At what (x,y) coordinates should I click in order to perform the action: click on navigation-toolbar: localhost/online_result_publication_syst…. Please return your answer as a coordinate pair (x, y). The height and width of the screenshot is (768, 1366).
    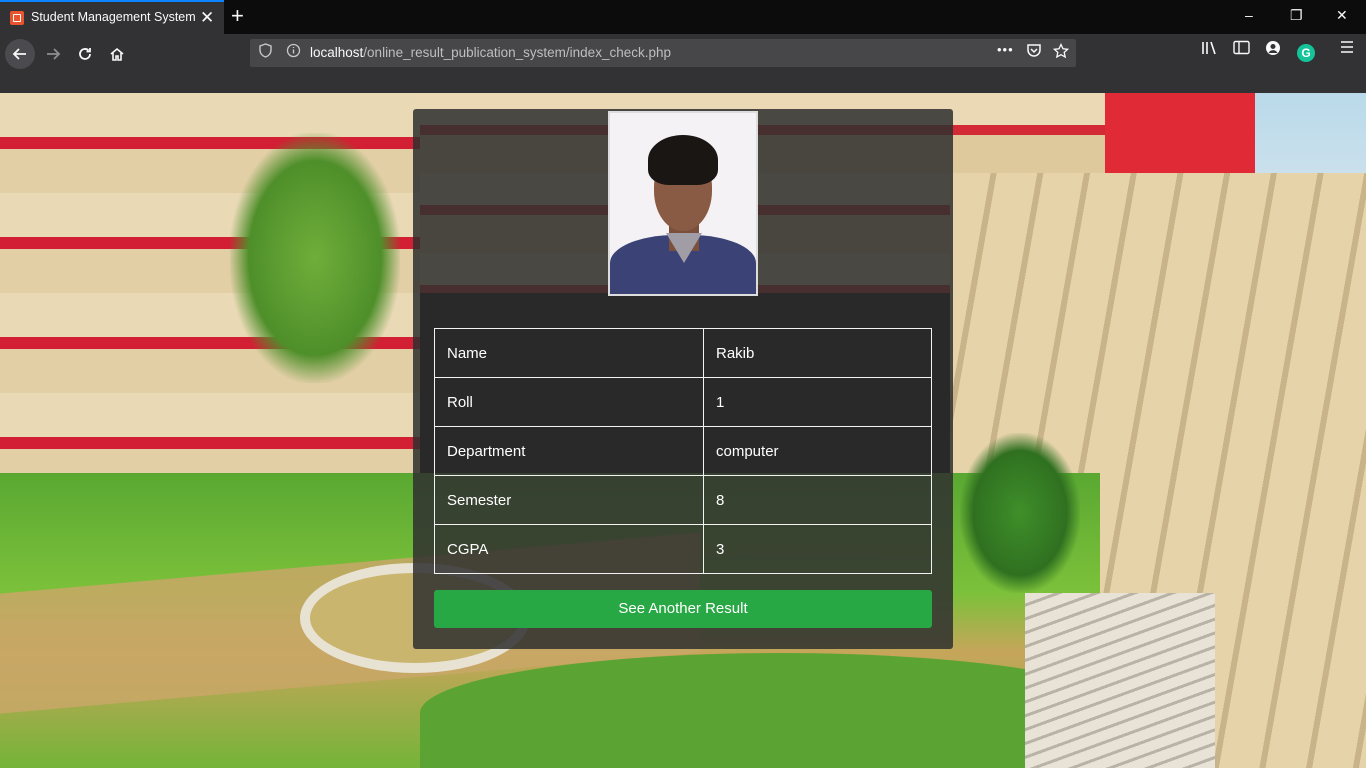
    Looking at the image, I should click on (683, 54).